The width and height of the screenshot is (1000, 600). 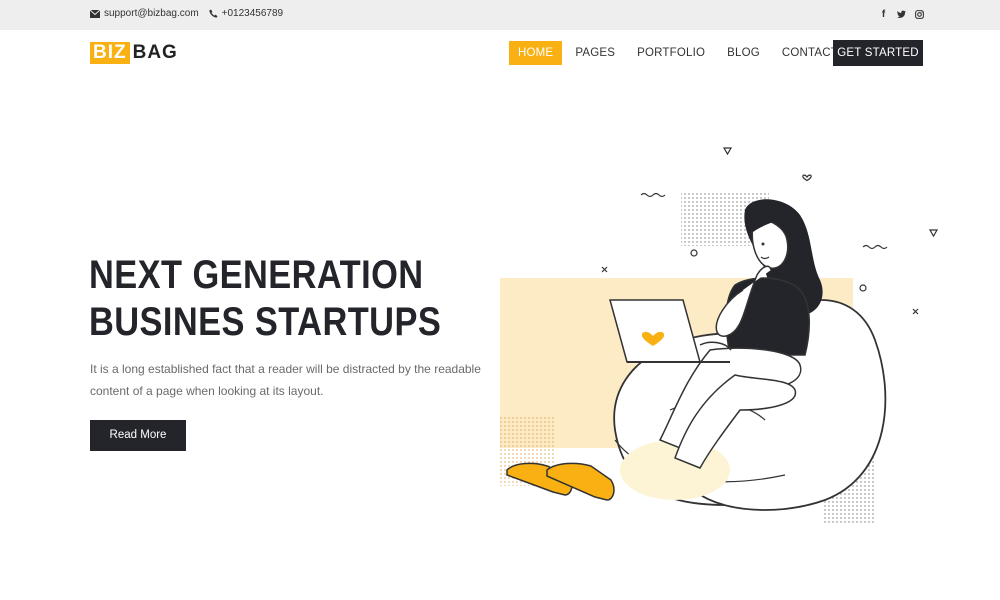 I want to click on twitter-icon, so click(x=901, y=14).